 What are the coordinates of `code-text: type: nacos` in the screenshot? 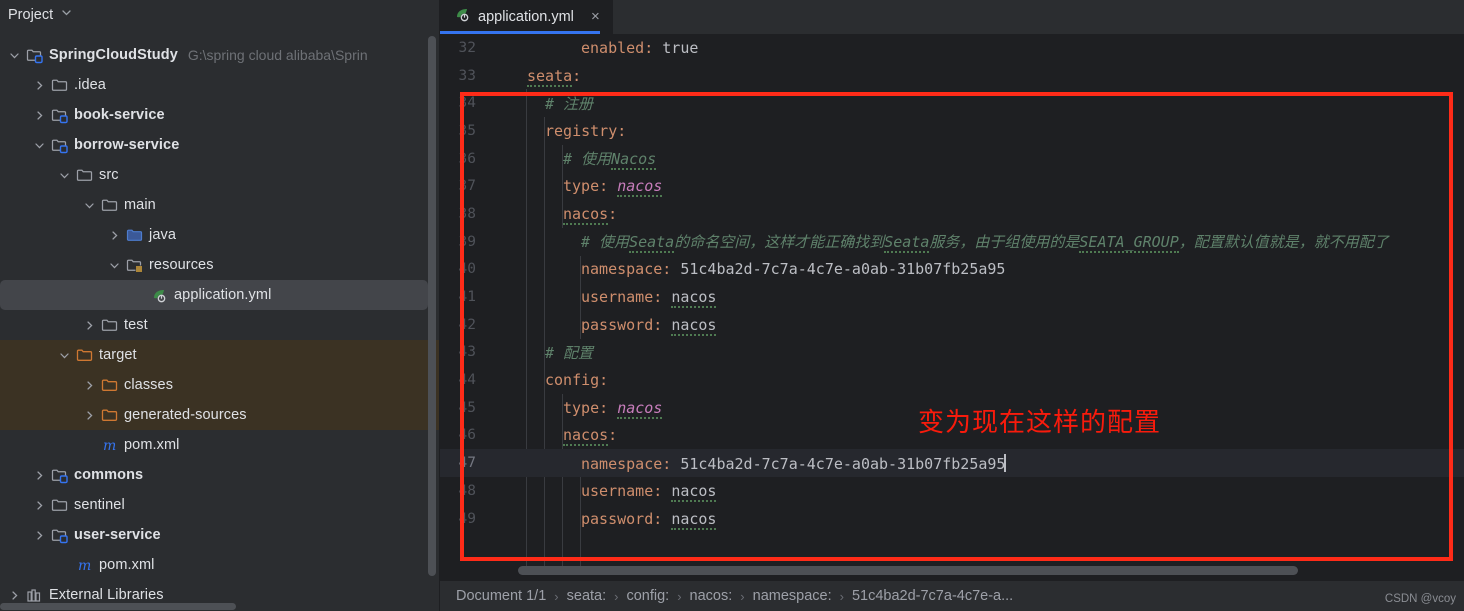 It's located at (613, 187).